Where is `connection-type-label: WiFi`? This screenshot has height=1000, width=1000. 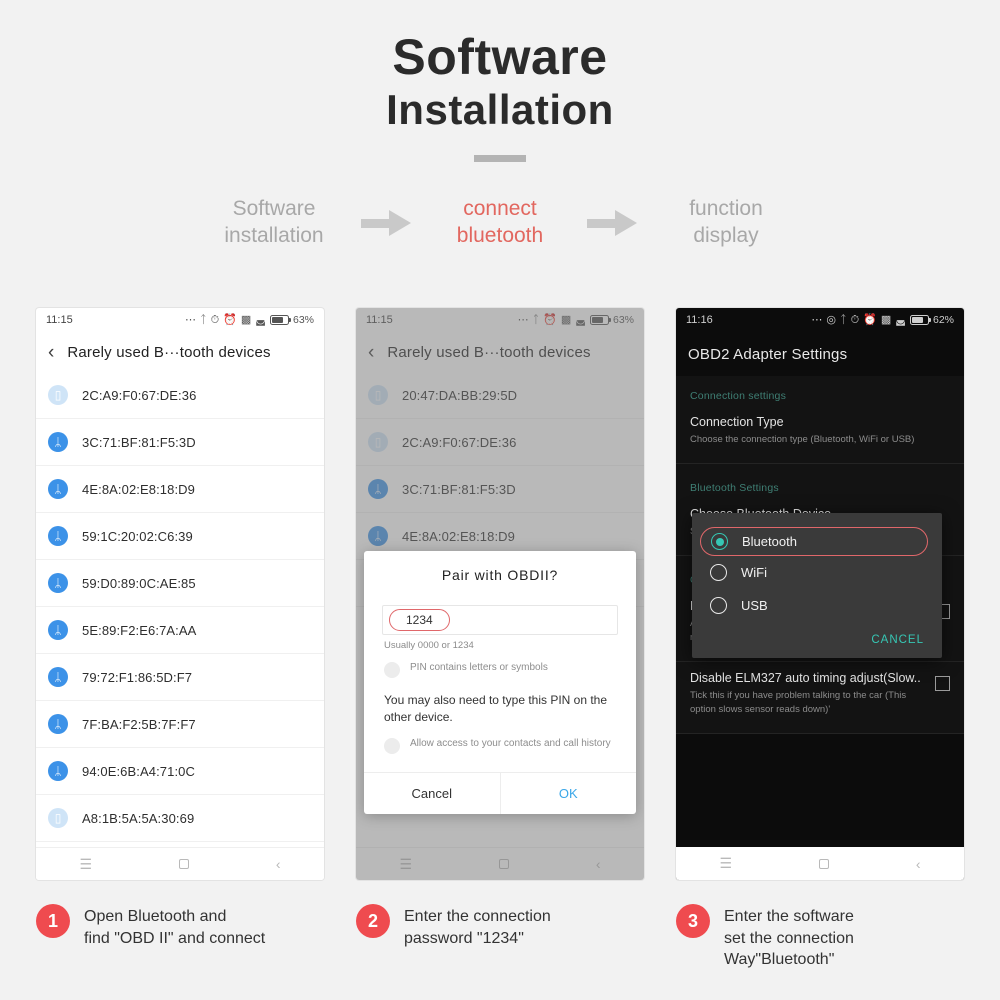
connection-type-label: WiFi is located at coordinates (754, 572).